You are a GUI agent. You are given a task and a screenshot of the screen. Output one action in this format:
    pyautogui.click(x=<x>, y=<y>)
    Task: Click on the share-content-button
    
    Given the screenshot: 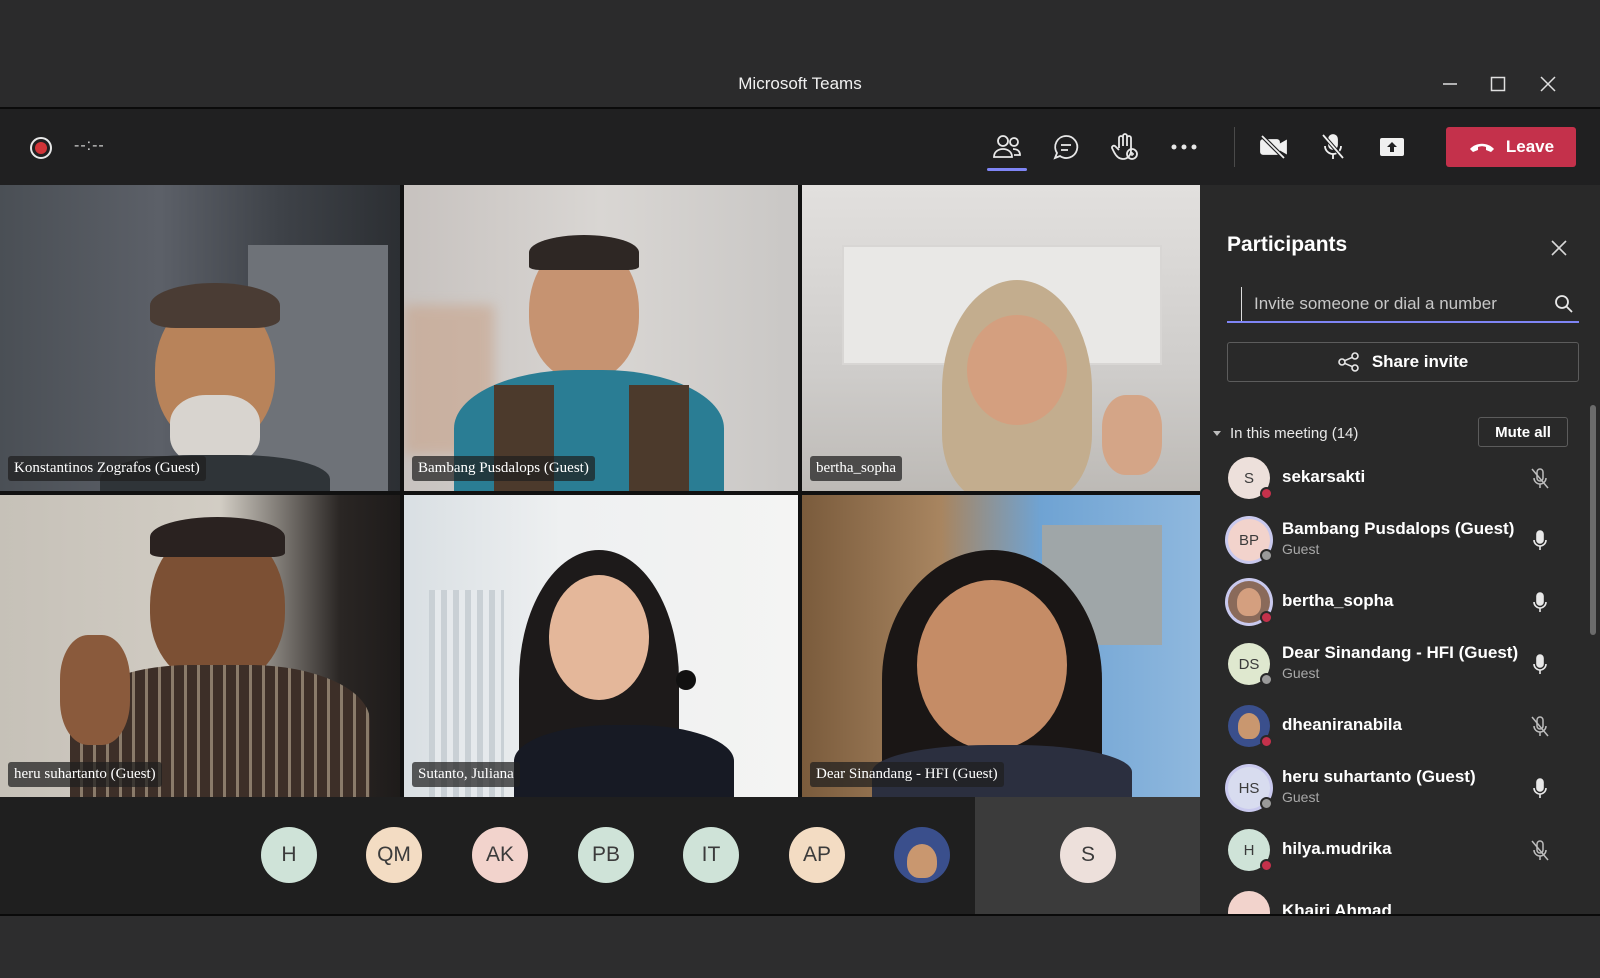 What is the action you would take?
    pyautogui.click(x=1392, y=147)
    